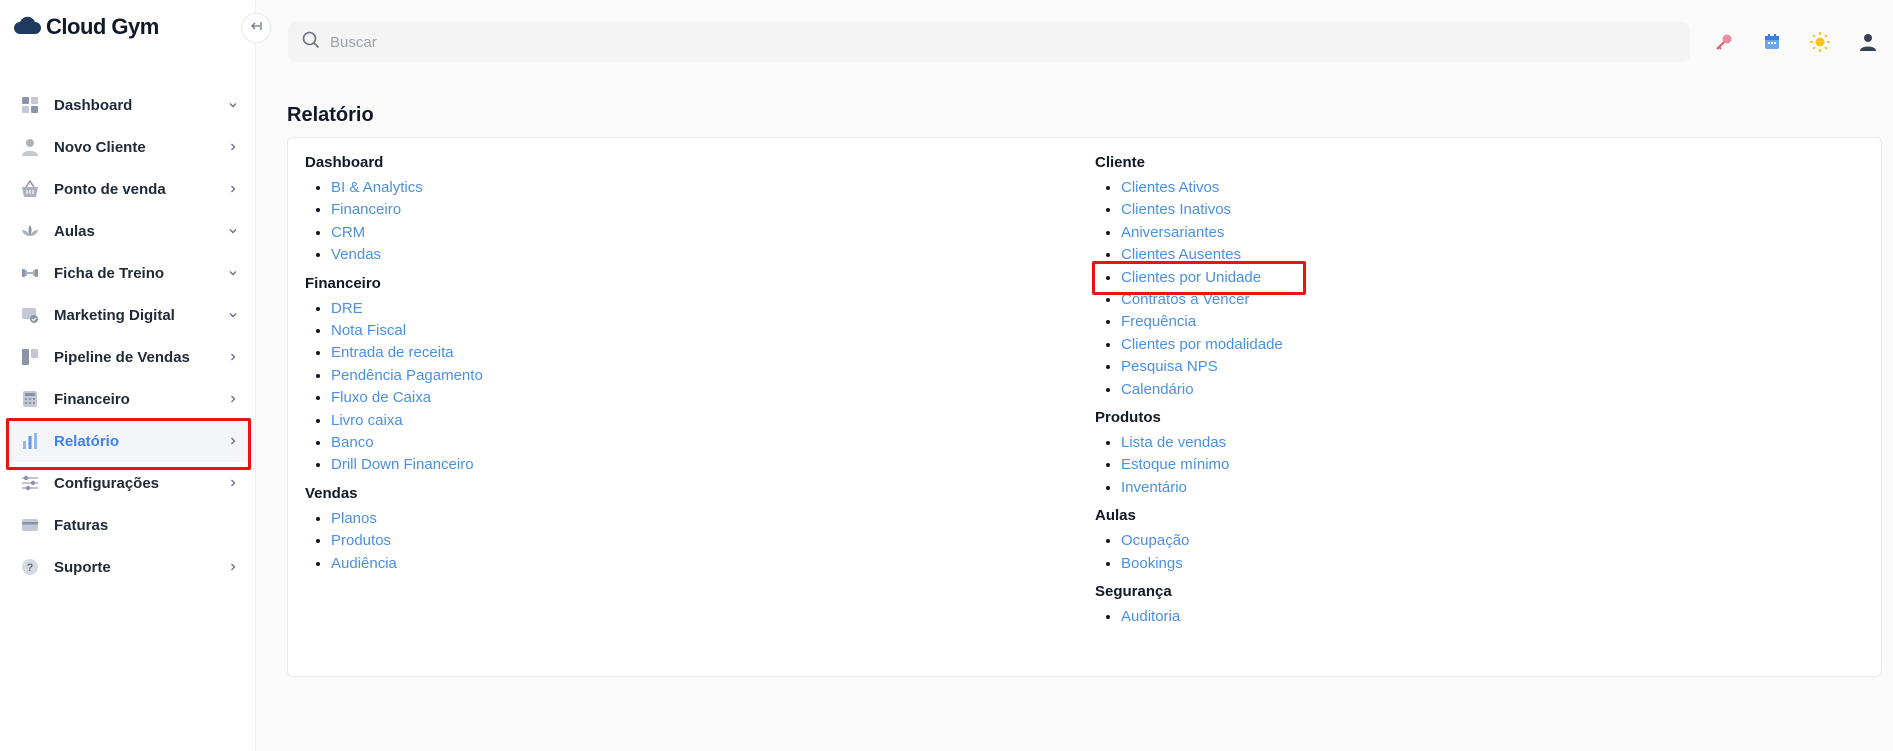 This screenshot has width=1893, height=751. Describe the element at coordinates (1175, 464) in the screenshot. I see `report-link: Estoque mínimo` at that location.